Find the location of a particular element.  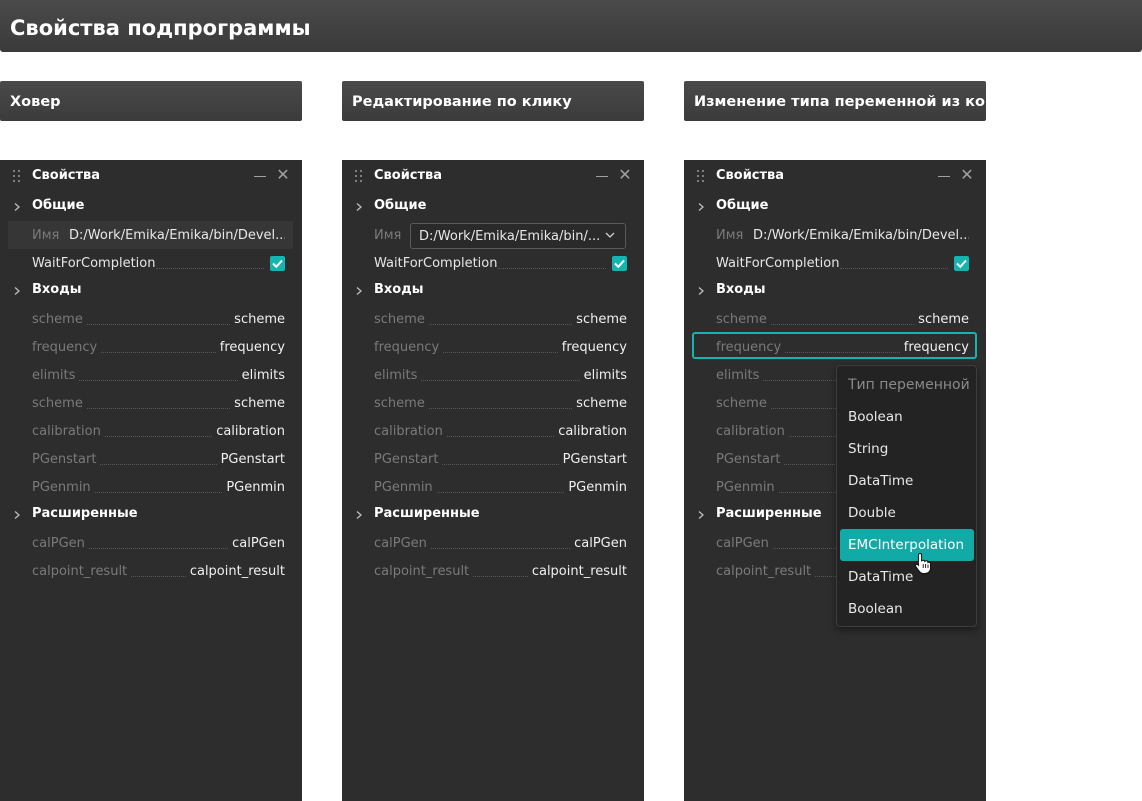

menu-item-emcinterpolation: EMCInterpolation is located at coordinates (907, 545).